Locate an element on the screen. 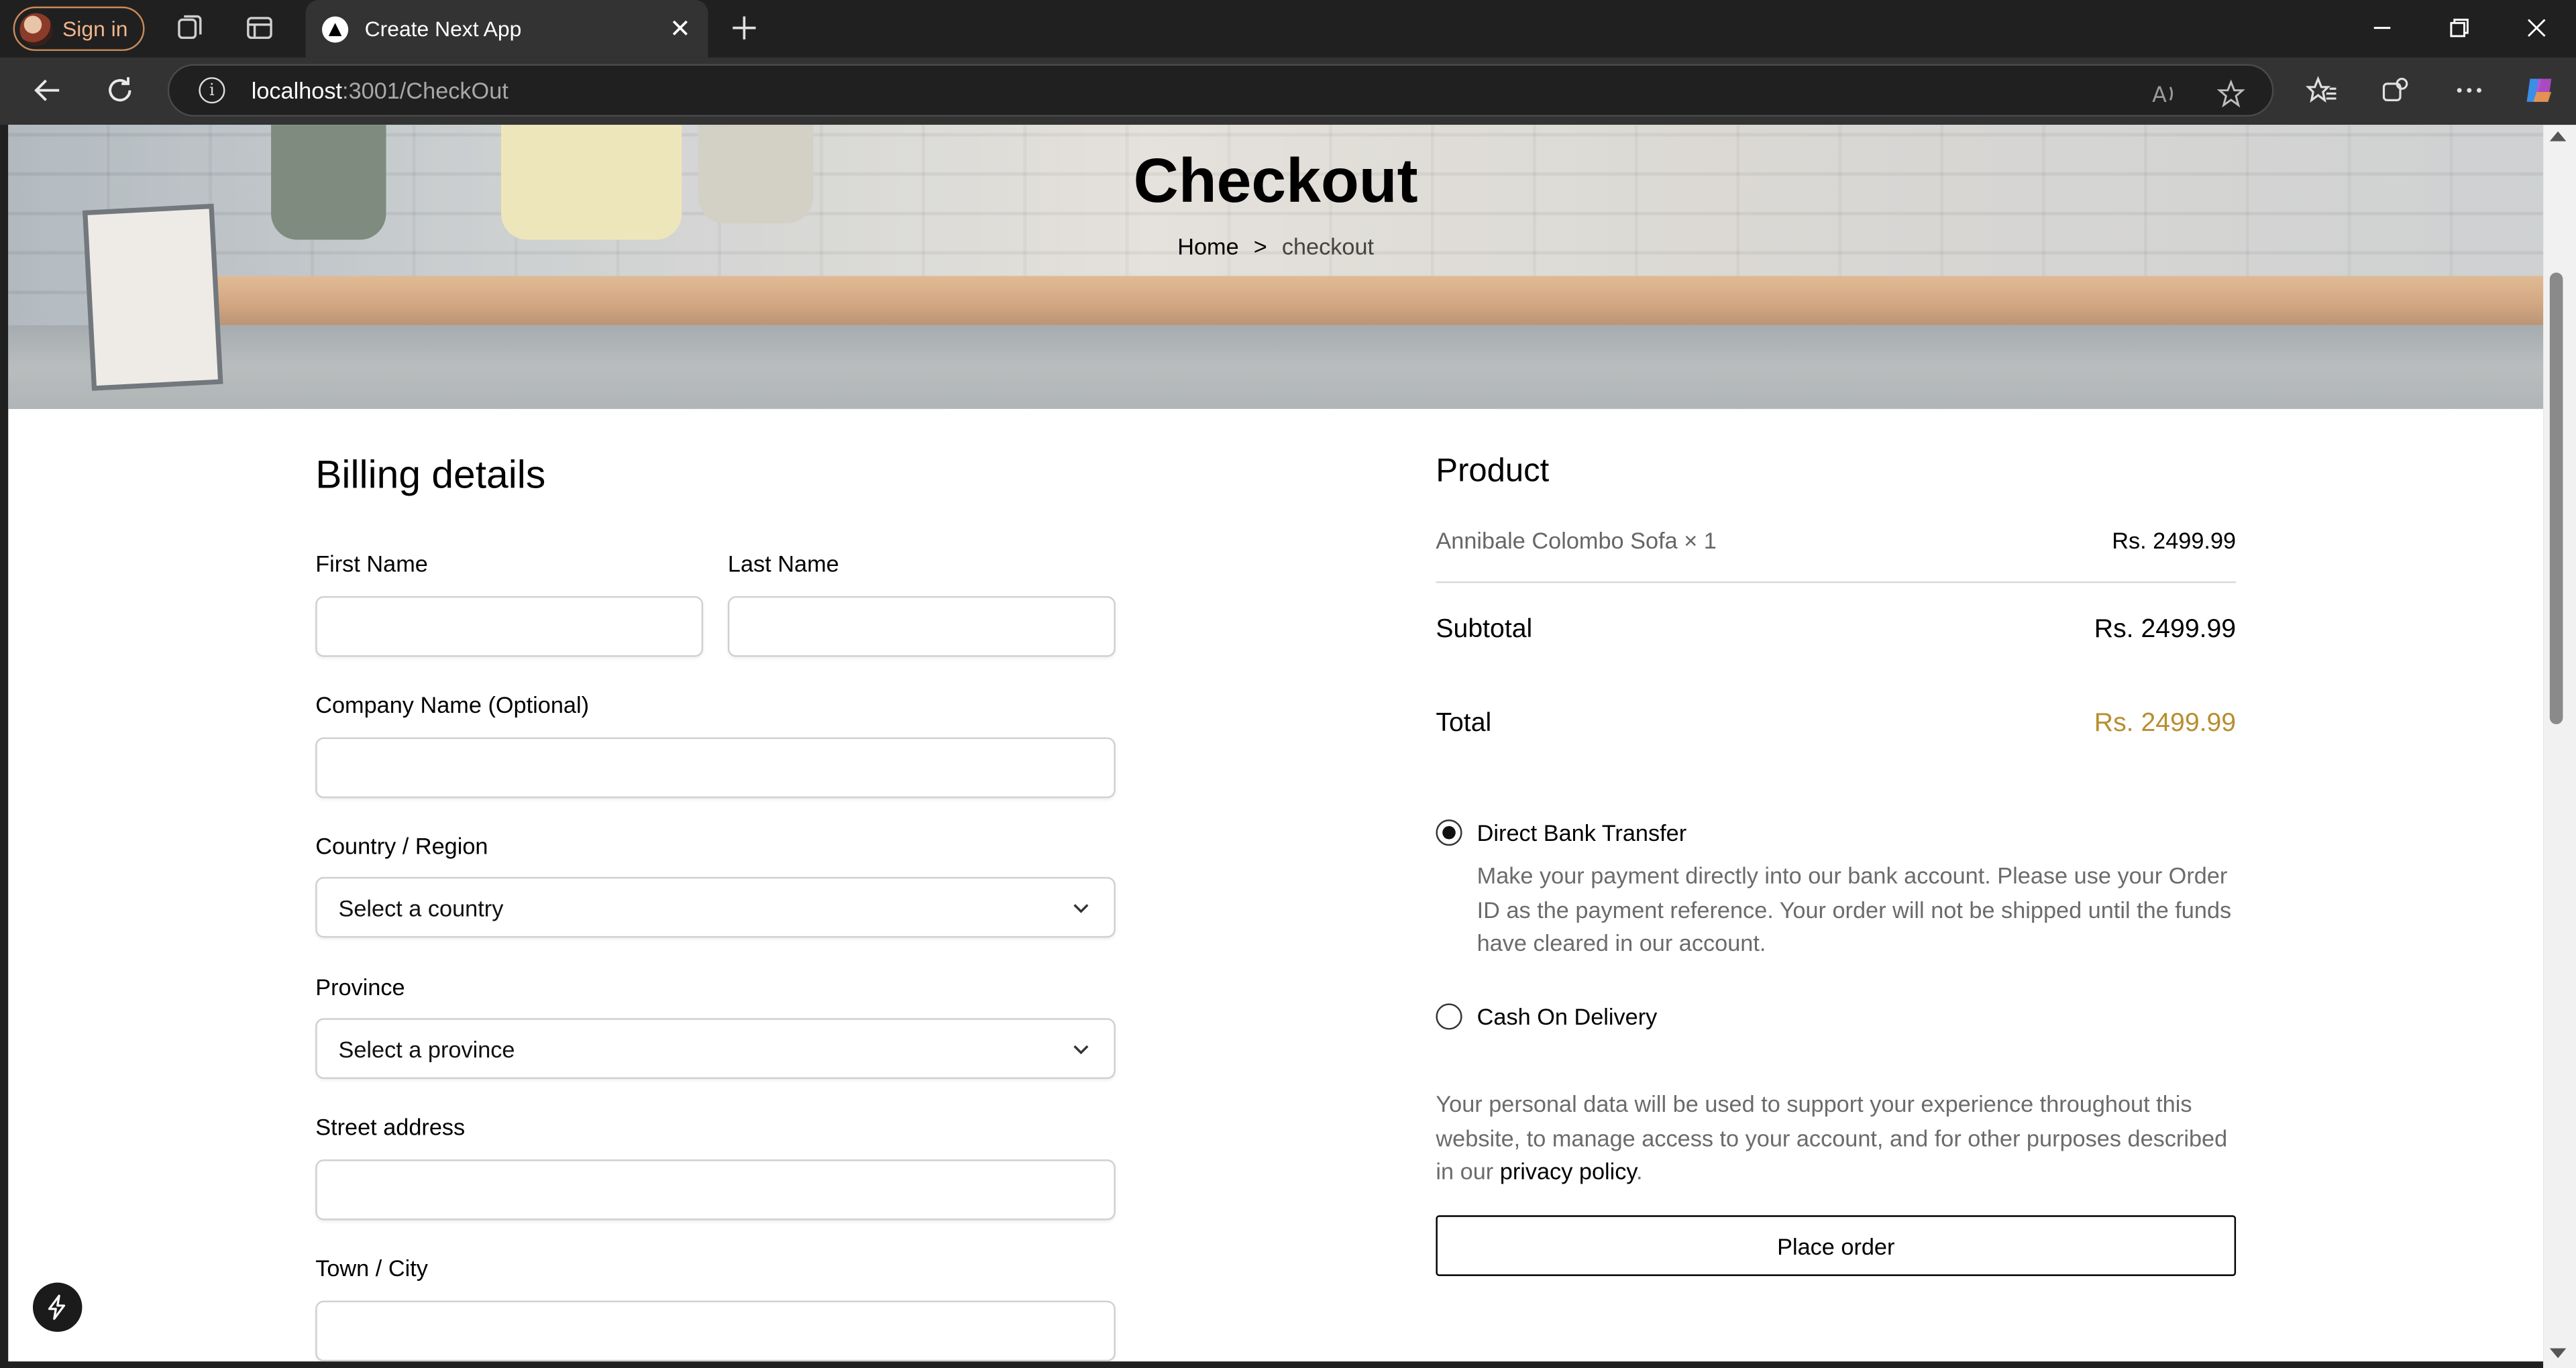  place-order-label: Place order is located at coordinates (1836, 1245).